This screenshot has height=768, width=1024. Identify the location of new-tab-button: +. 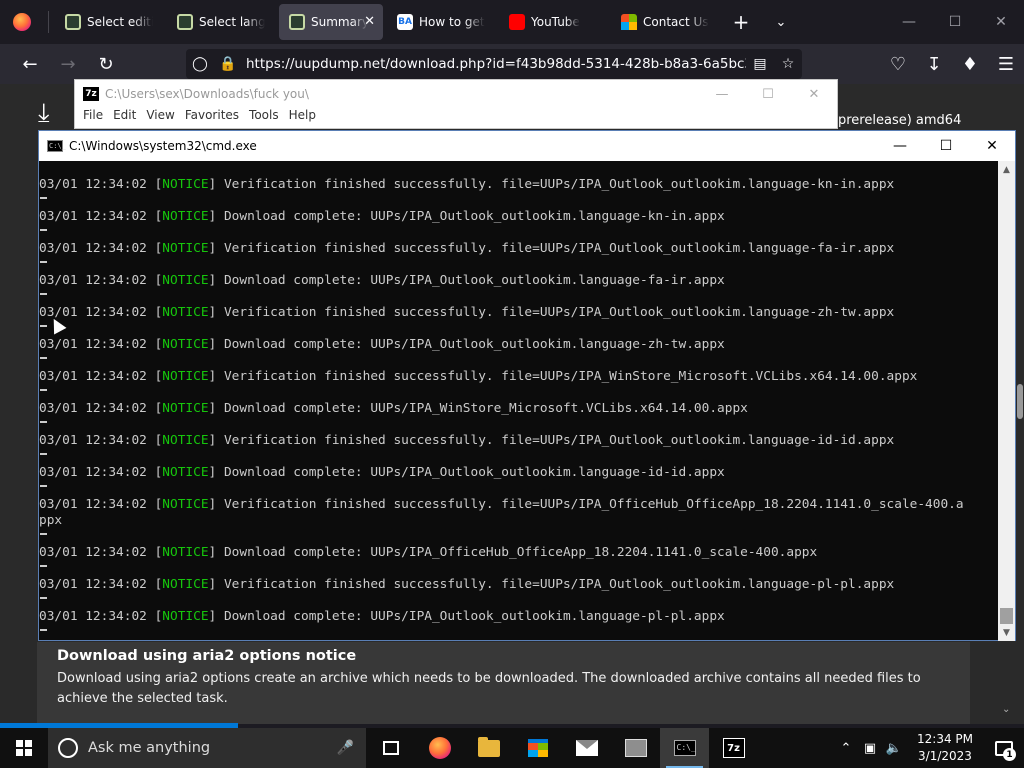
(741, 22).